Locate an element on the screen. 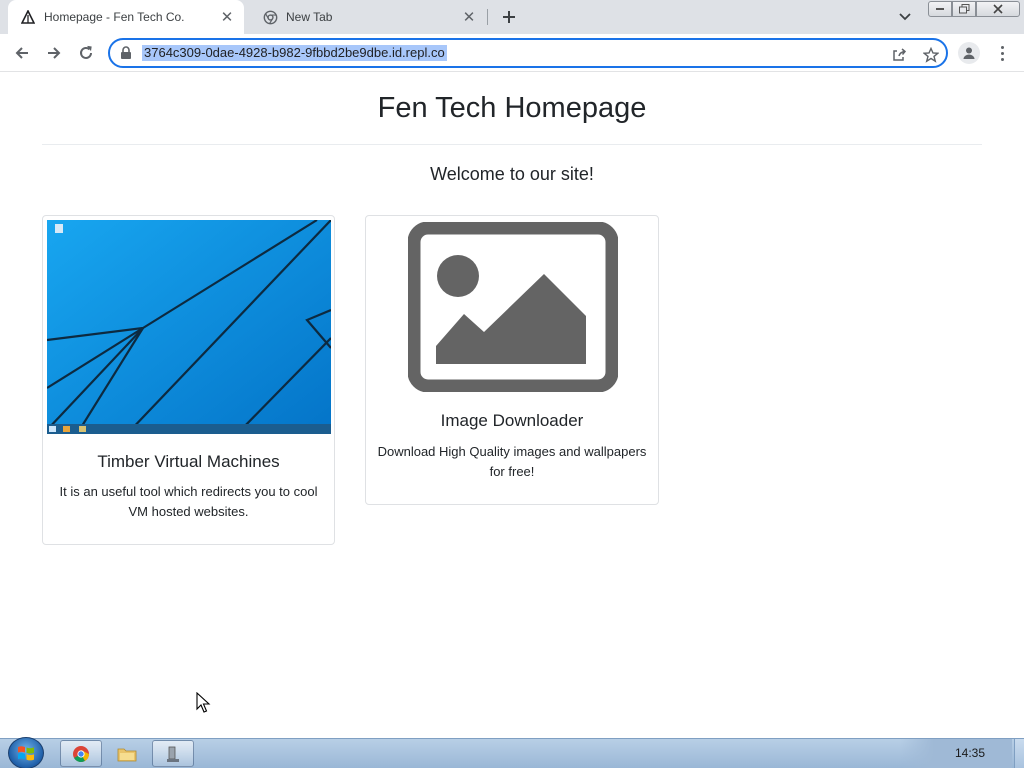 The height and width of the screenshot is (768, 1024). close-icon is located at coordinates (998, 9).